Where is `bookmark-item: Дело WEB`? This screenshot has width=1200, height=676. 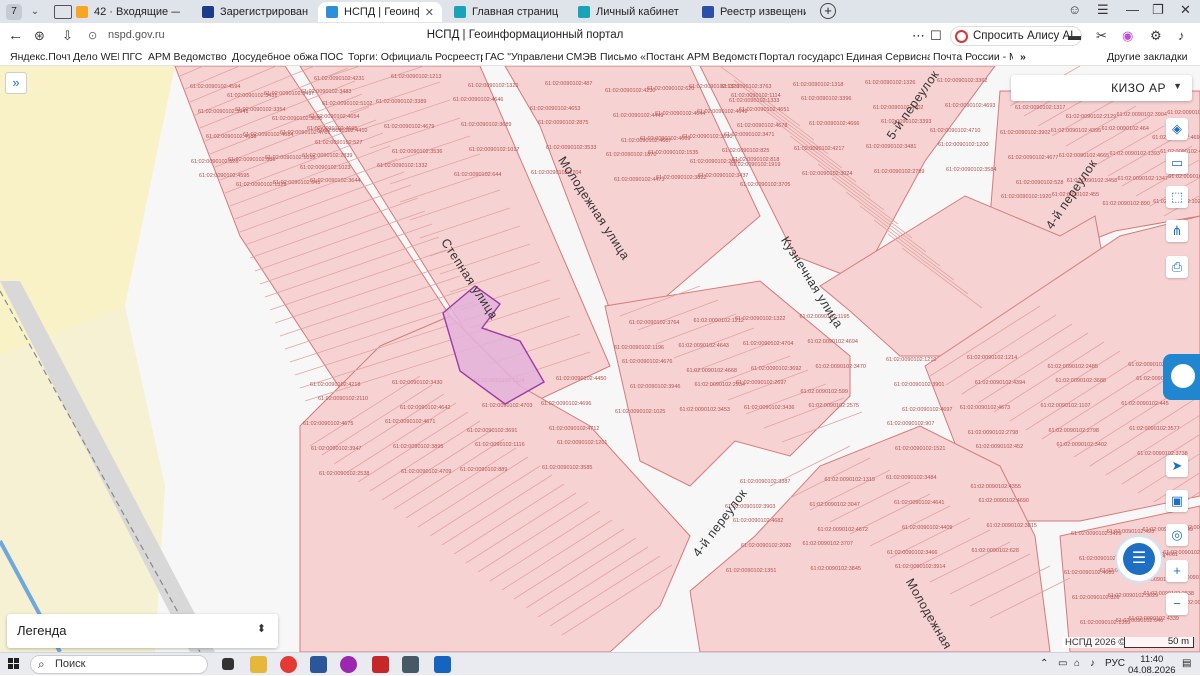 bookmark-item: Дело WEB is located at coordinates (96, 57).